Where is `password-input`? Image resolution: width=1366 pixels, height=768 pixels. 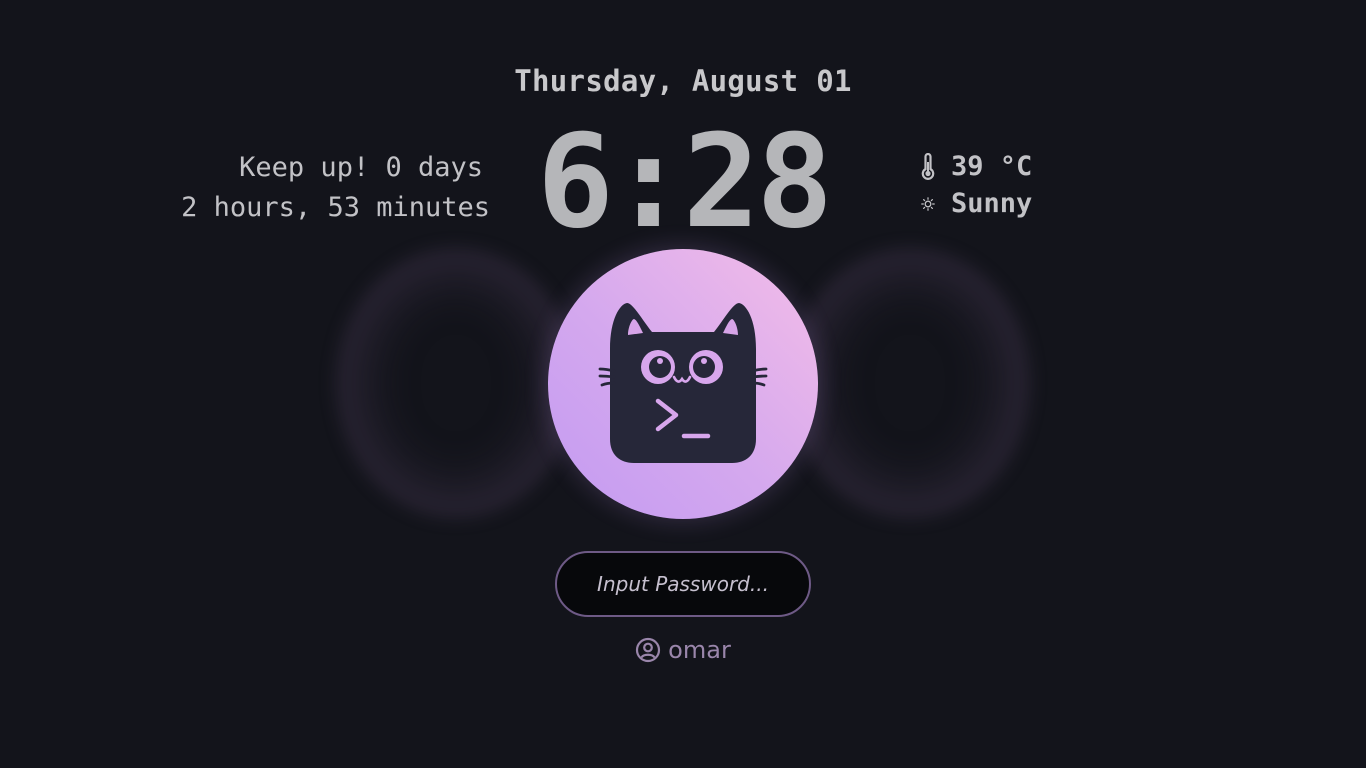
password-input is located at coordinates (683, 584).